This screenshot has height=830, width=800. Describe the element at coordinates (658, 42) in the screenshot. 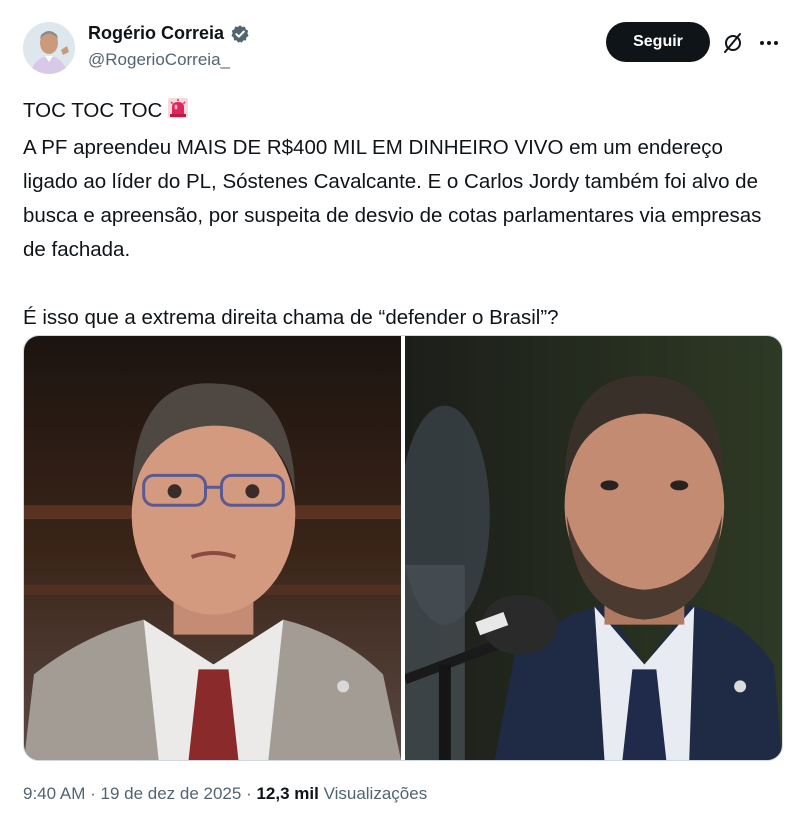

I see `follow-button: Seguir` at that location.